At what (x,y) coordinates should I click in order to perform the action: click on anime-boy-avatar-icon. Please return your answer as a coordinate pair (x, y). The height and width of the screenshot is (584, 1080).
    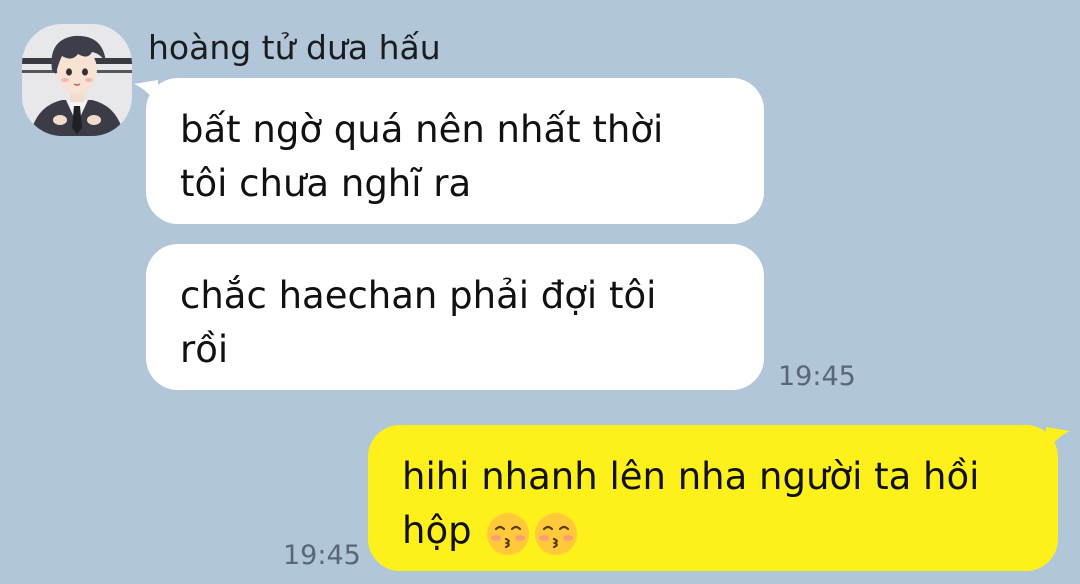
    Looking at the image, I should click on (77, 80).